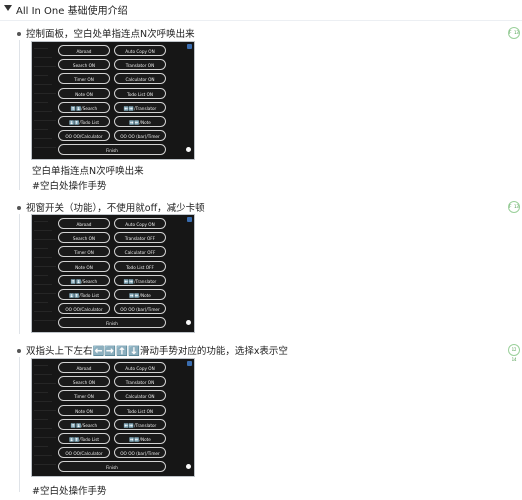 This screenshot has height=500, width=522. I want to click on panel-toggle-button: Calculator OFF, so click(140, 252).